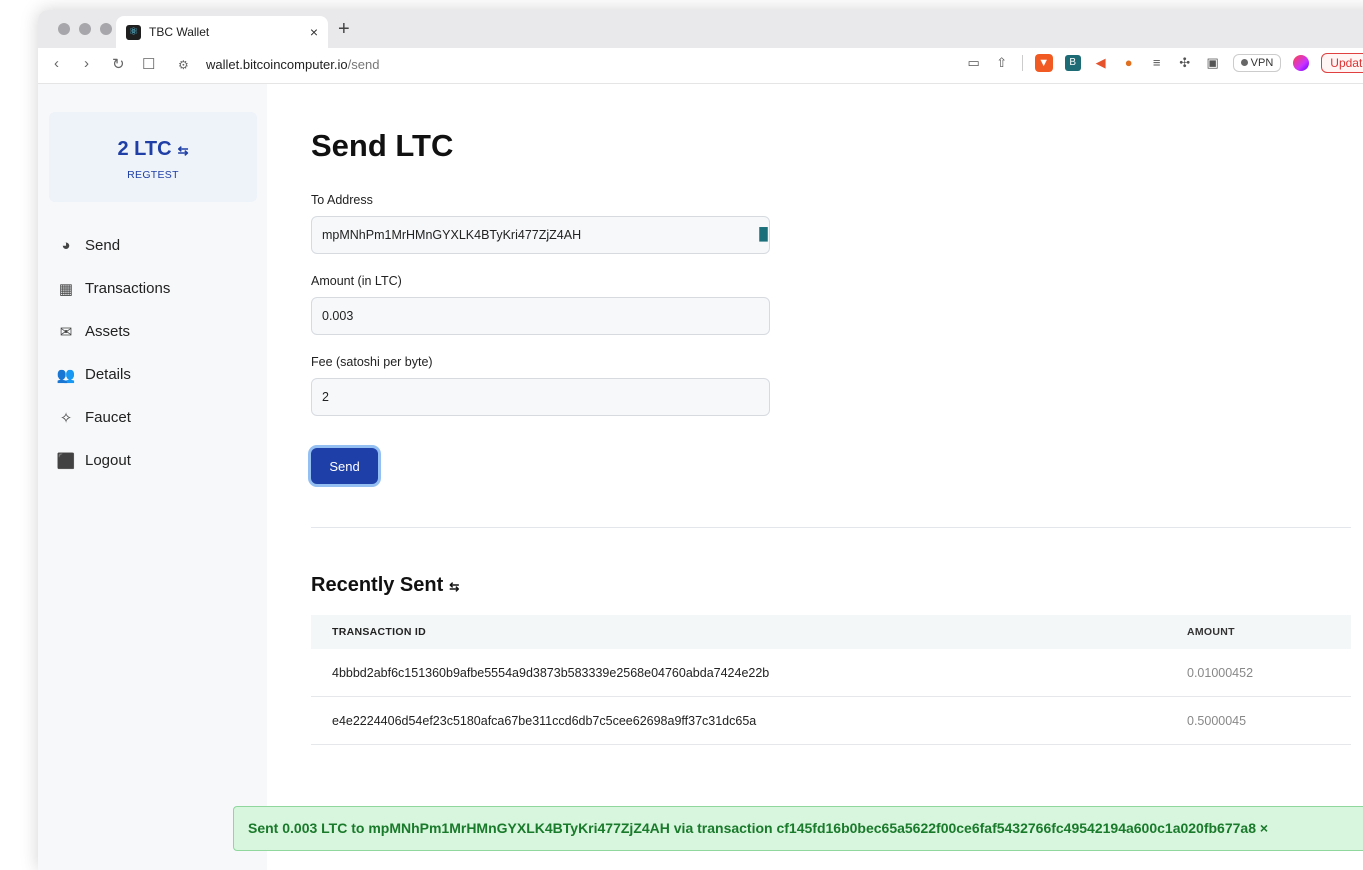 This screenshot has width=1363, height=870. I want to click on magic-wand-icon: ✧, so click(66, 418).